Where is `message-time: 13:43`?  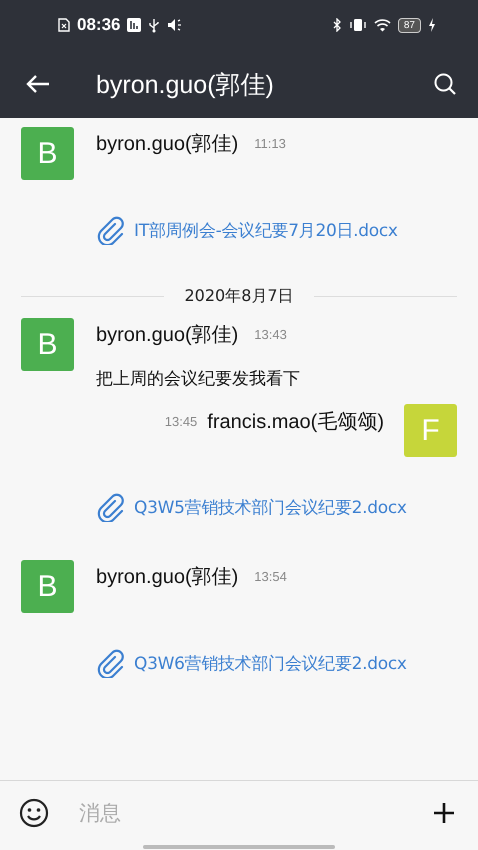
message-time: 13:43 is located at coordinates (270, 334).